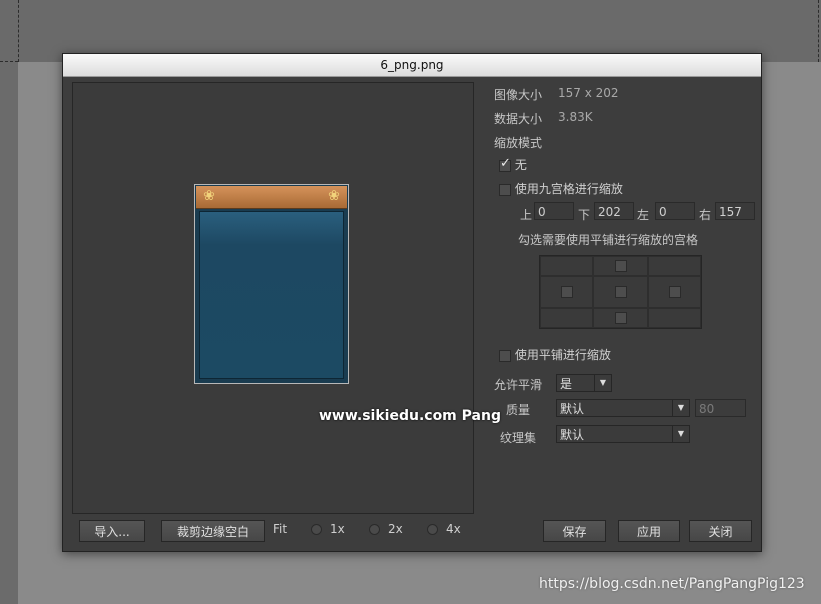 This screenshot has height=604, width=821. I want to click on zoom-option-4x: 4x, so click(444, 529).